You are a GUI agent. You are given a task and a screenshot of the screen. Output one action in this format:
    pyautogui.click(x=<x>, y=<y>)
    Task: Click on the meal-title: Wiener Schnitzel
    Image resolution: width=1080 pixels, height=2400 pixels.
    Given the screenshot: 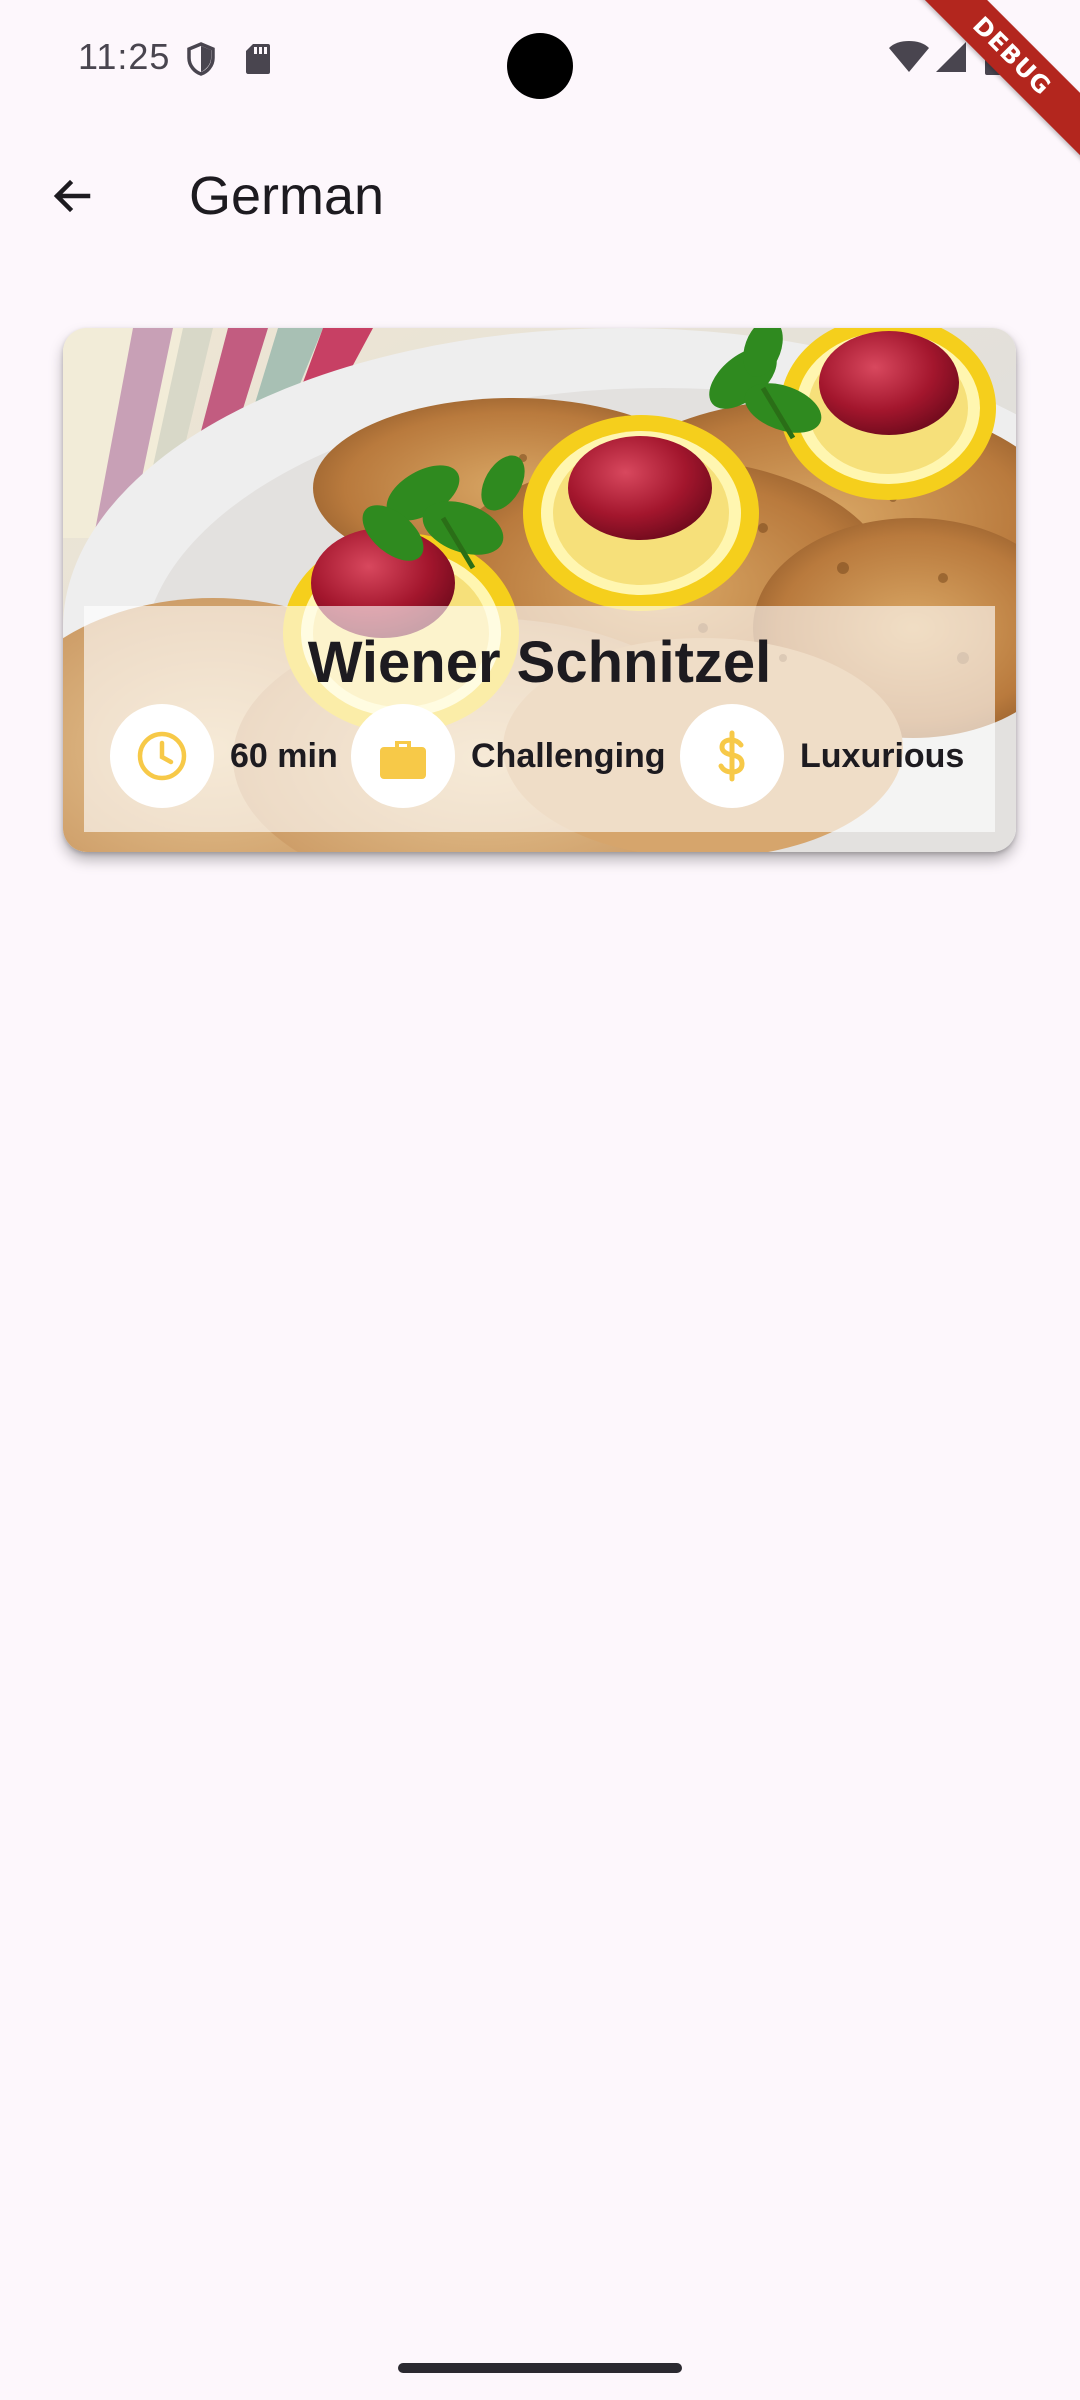 What is the action you would take?
    pyautogui.click(x=539, y=662)
    